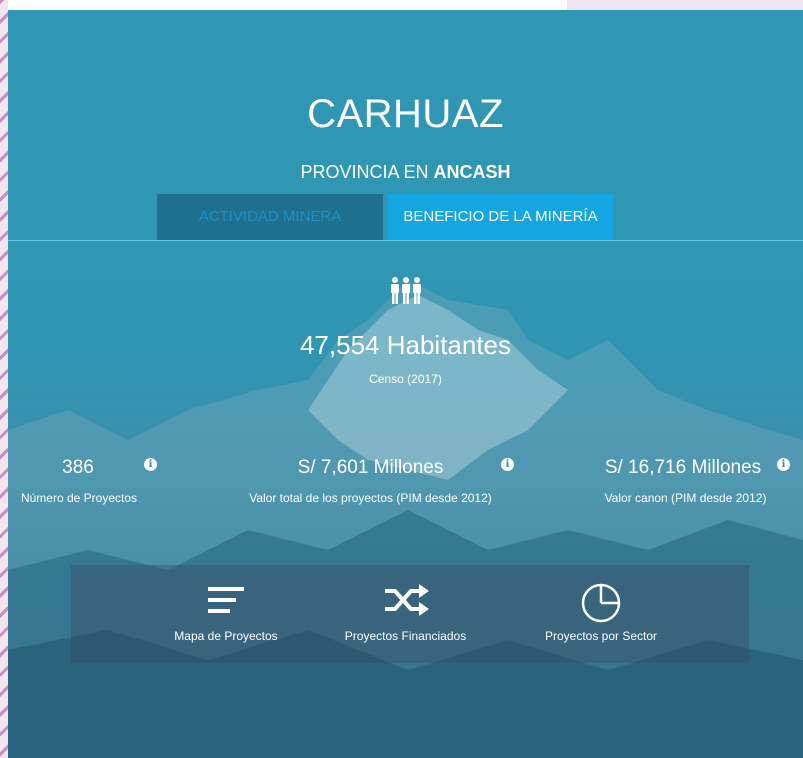  Describe the element at coordinates (601, 603) in the screenshot. I see `pie-chart-icon` at that location.